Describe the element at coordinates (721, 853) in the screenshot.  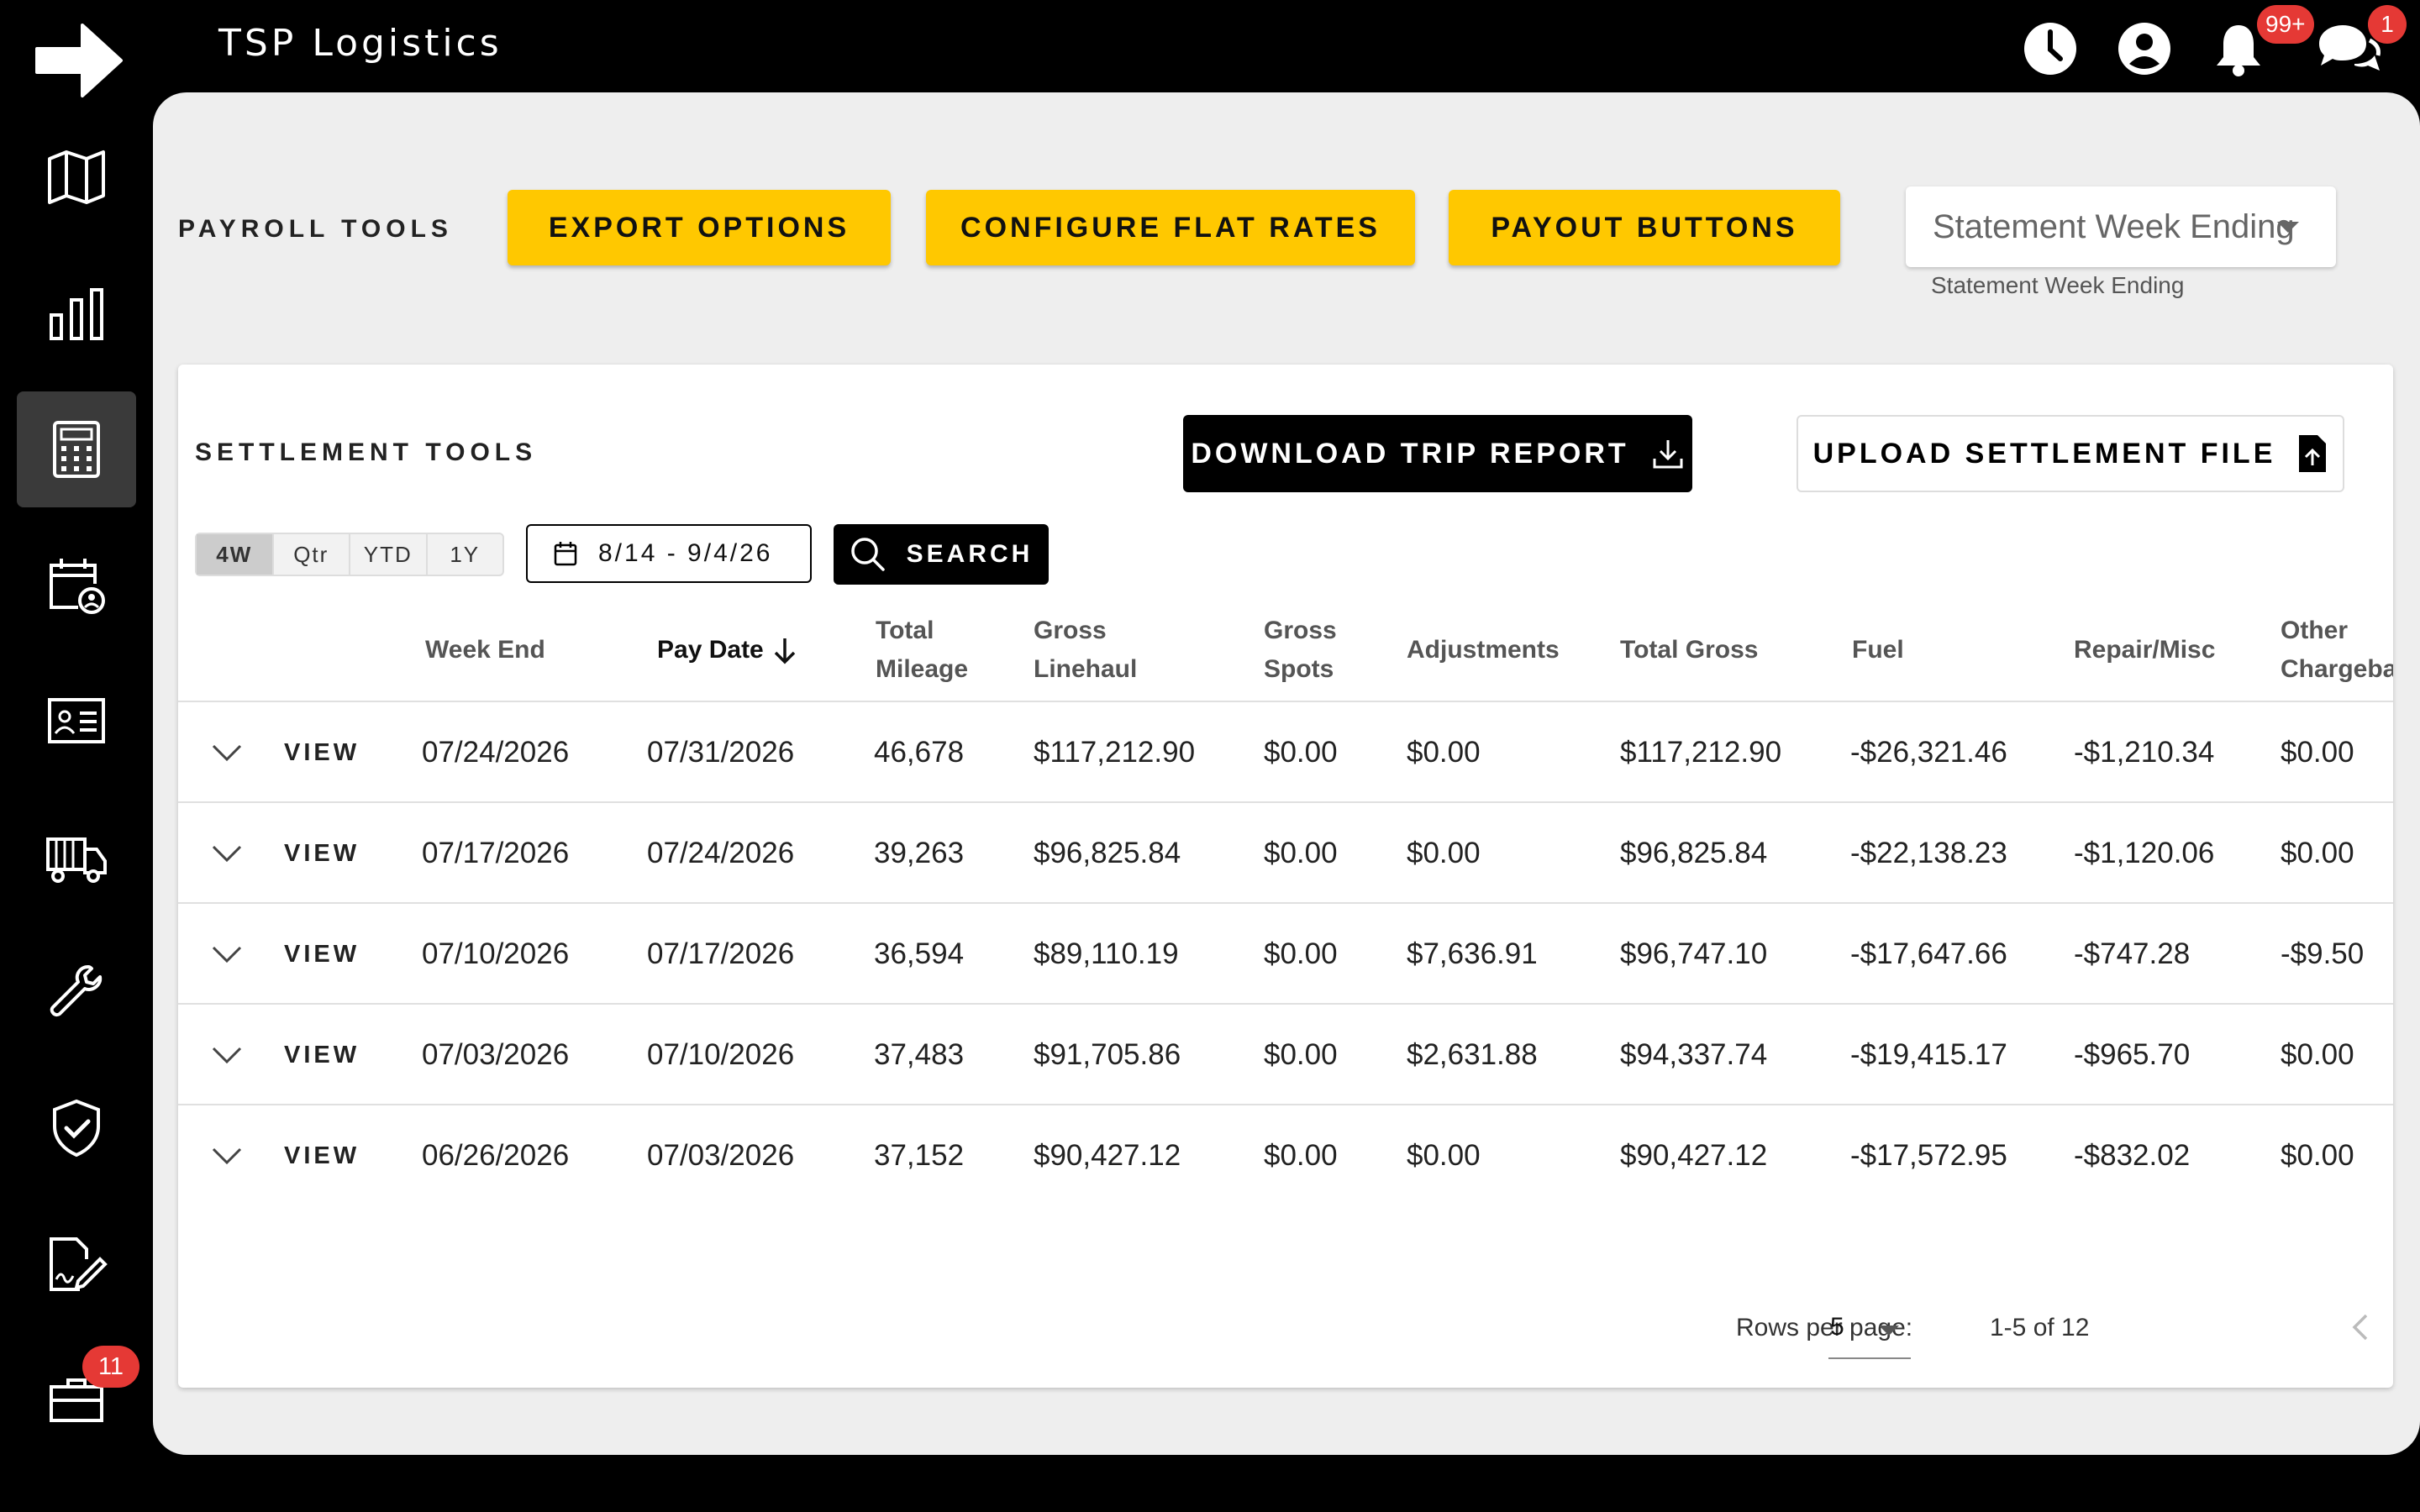
I see `cell-pay-date: 07/24/2026` at that location.